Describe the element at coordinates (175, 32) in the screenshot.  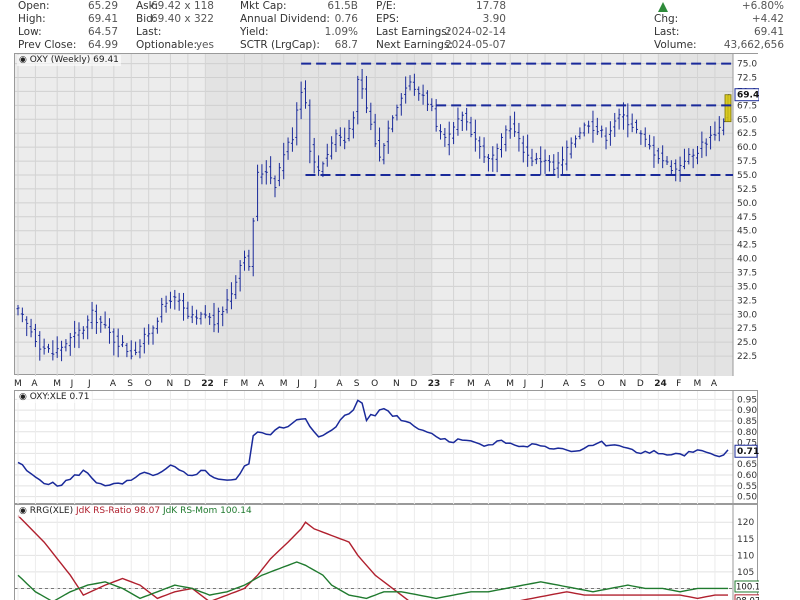
I see `quote-row: Last:` at that location.